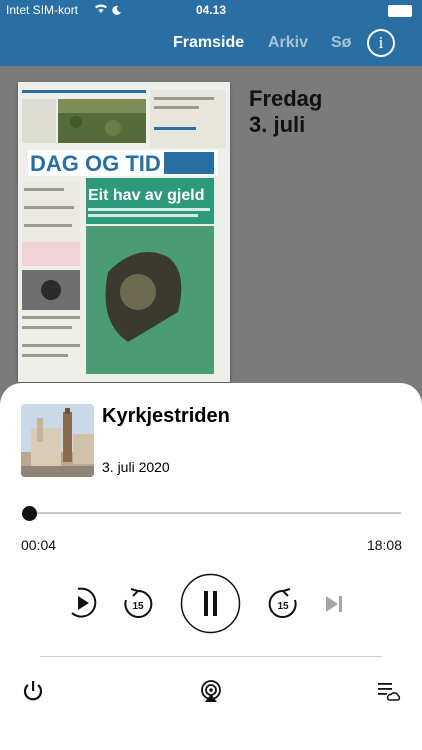 Image resolution: width=422 pixels, height=750 pixels. I want to click on next-track-button, so click(334, 606).